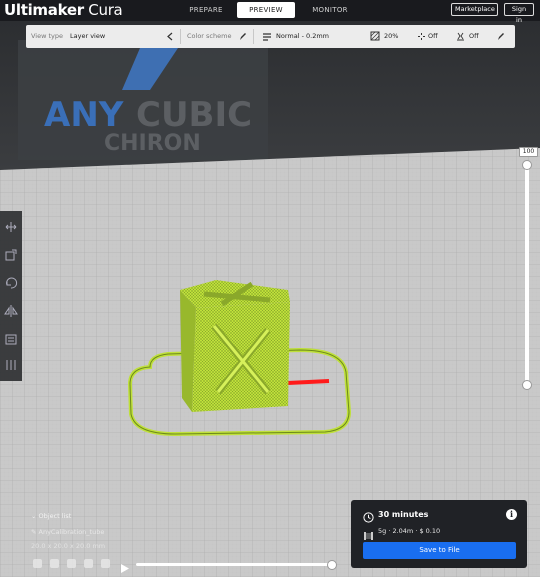  What do you see at coordinates (152, 143) in the screenshot?
I see `brand-text-model: CHIRON` at bounding box center [152, 143].